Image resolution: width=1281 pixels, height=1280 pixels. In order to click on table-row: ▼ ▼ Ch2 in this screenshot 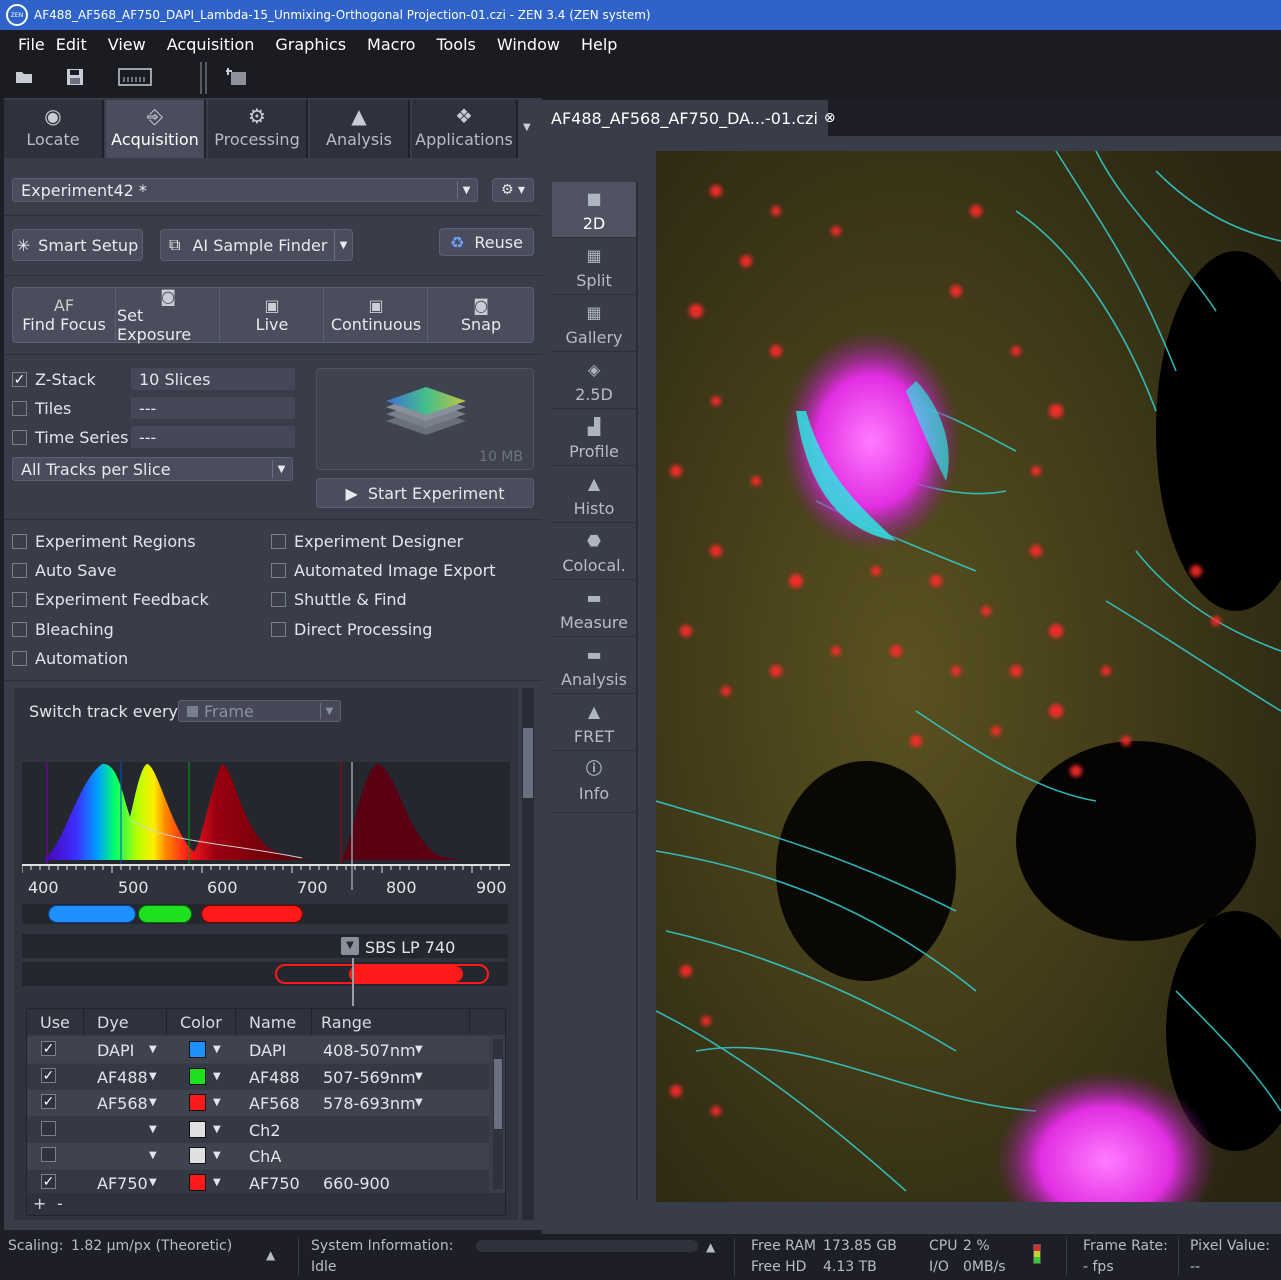, I will do `click(258, 1129)`.